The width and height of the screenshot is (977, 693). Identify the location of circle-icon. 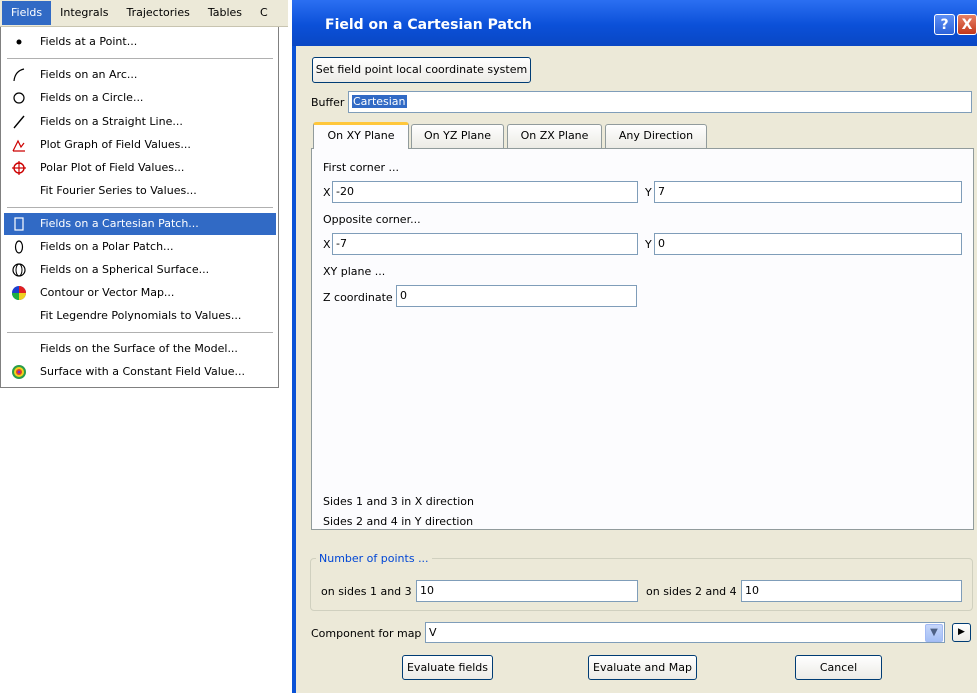
(19, 98).